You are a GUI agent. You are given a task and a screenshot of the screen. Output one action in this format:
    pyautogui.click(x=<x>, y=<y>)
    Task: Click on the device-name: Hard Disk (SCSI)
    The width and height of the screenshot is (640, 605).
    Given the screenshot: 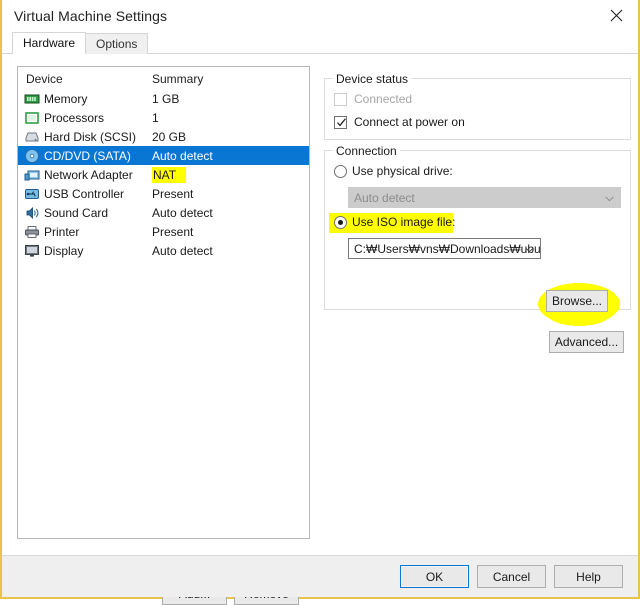 What is the action you would take?
    pyautogui.click(x=90, y=136)
    